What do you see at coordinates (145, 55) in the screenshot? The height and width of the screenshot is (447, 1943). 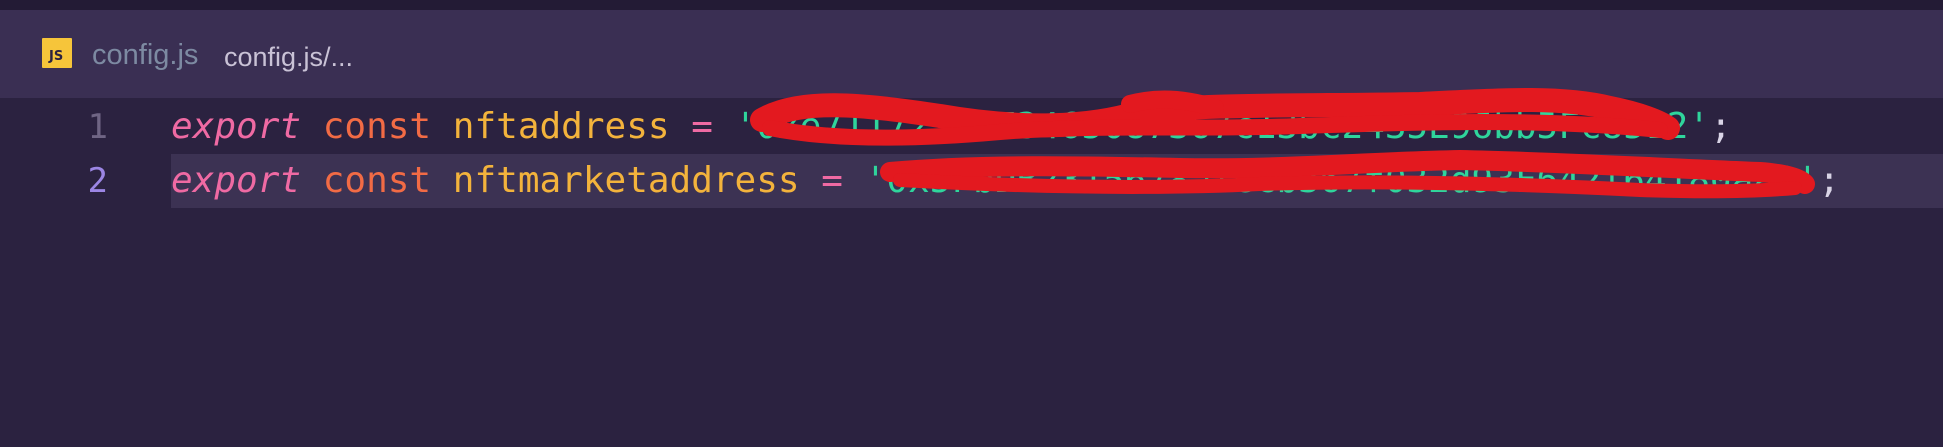 I see `breadcrumb-file-name: config.js` at bounding box center [145, 55].